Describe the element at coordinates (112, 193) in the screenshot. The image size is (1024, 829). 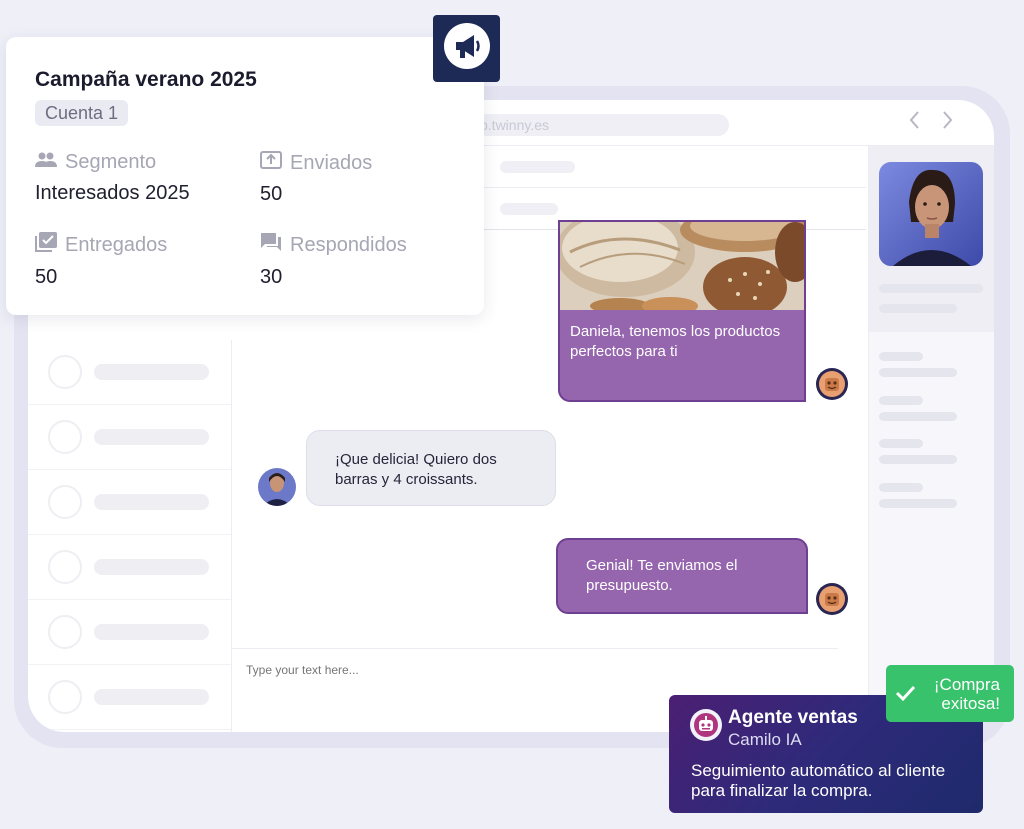
I see `stat-value: Interesados 2025` at that location.